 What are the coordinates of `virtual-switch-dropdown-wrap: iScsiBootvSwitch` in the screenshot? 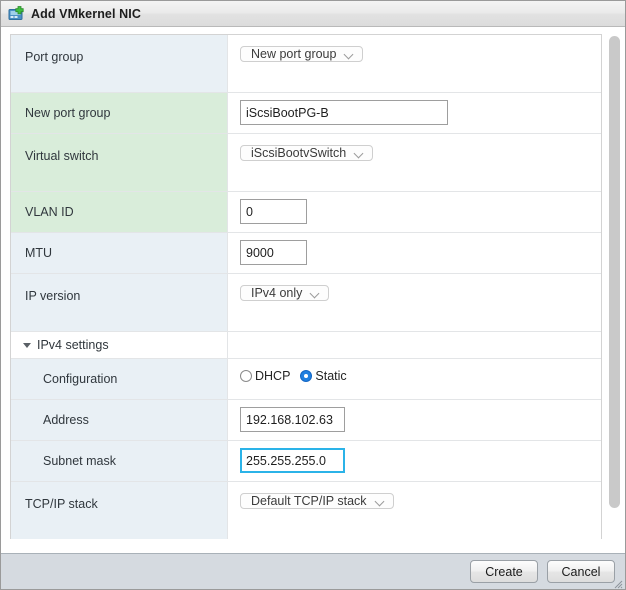 It's located at (307, 153).